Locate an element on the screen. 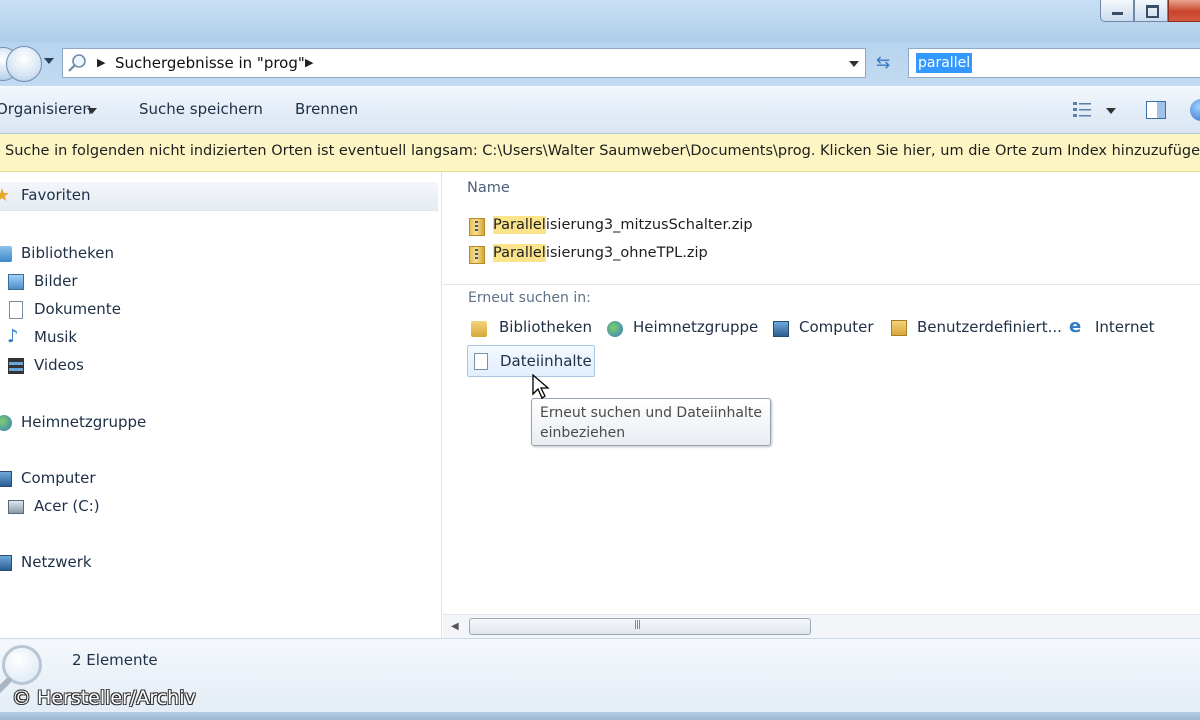 The image size is (1200, 720). nav-item-documents: Dokumente is located at coordinates (219, 310).